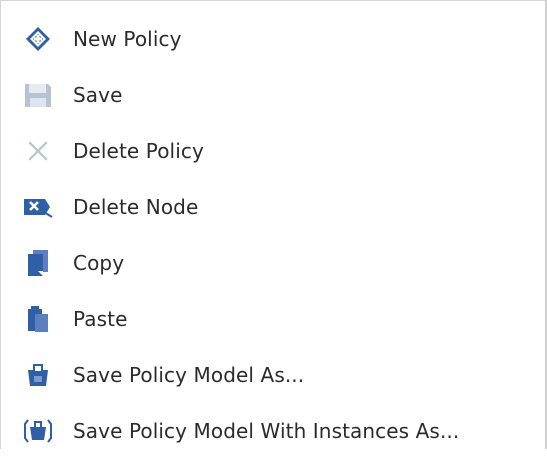 Image resolution: width=547 pixels, height=459 pixels. Describe the element at coordinates (38, 95) in the screenshot. I see `save-icon` at that location.